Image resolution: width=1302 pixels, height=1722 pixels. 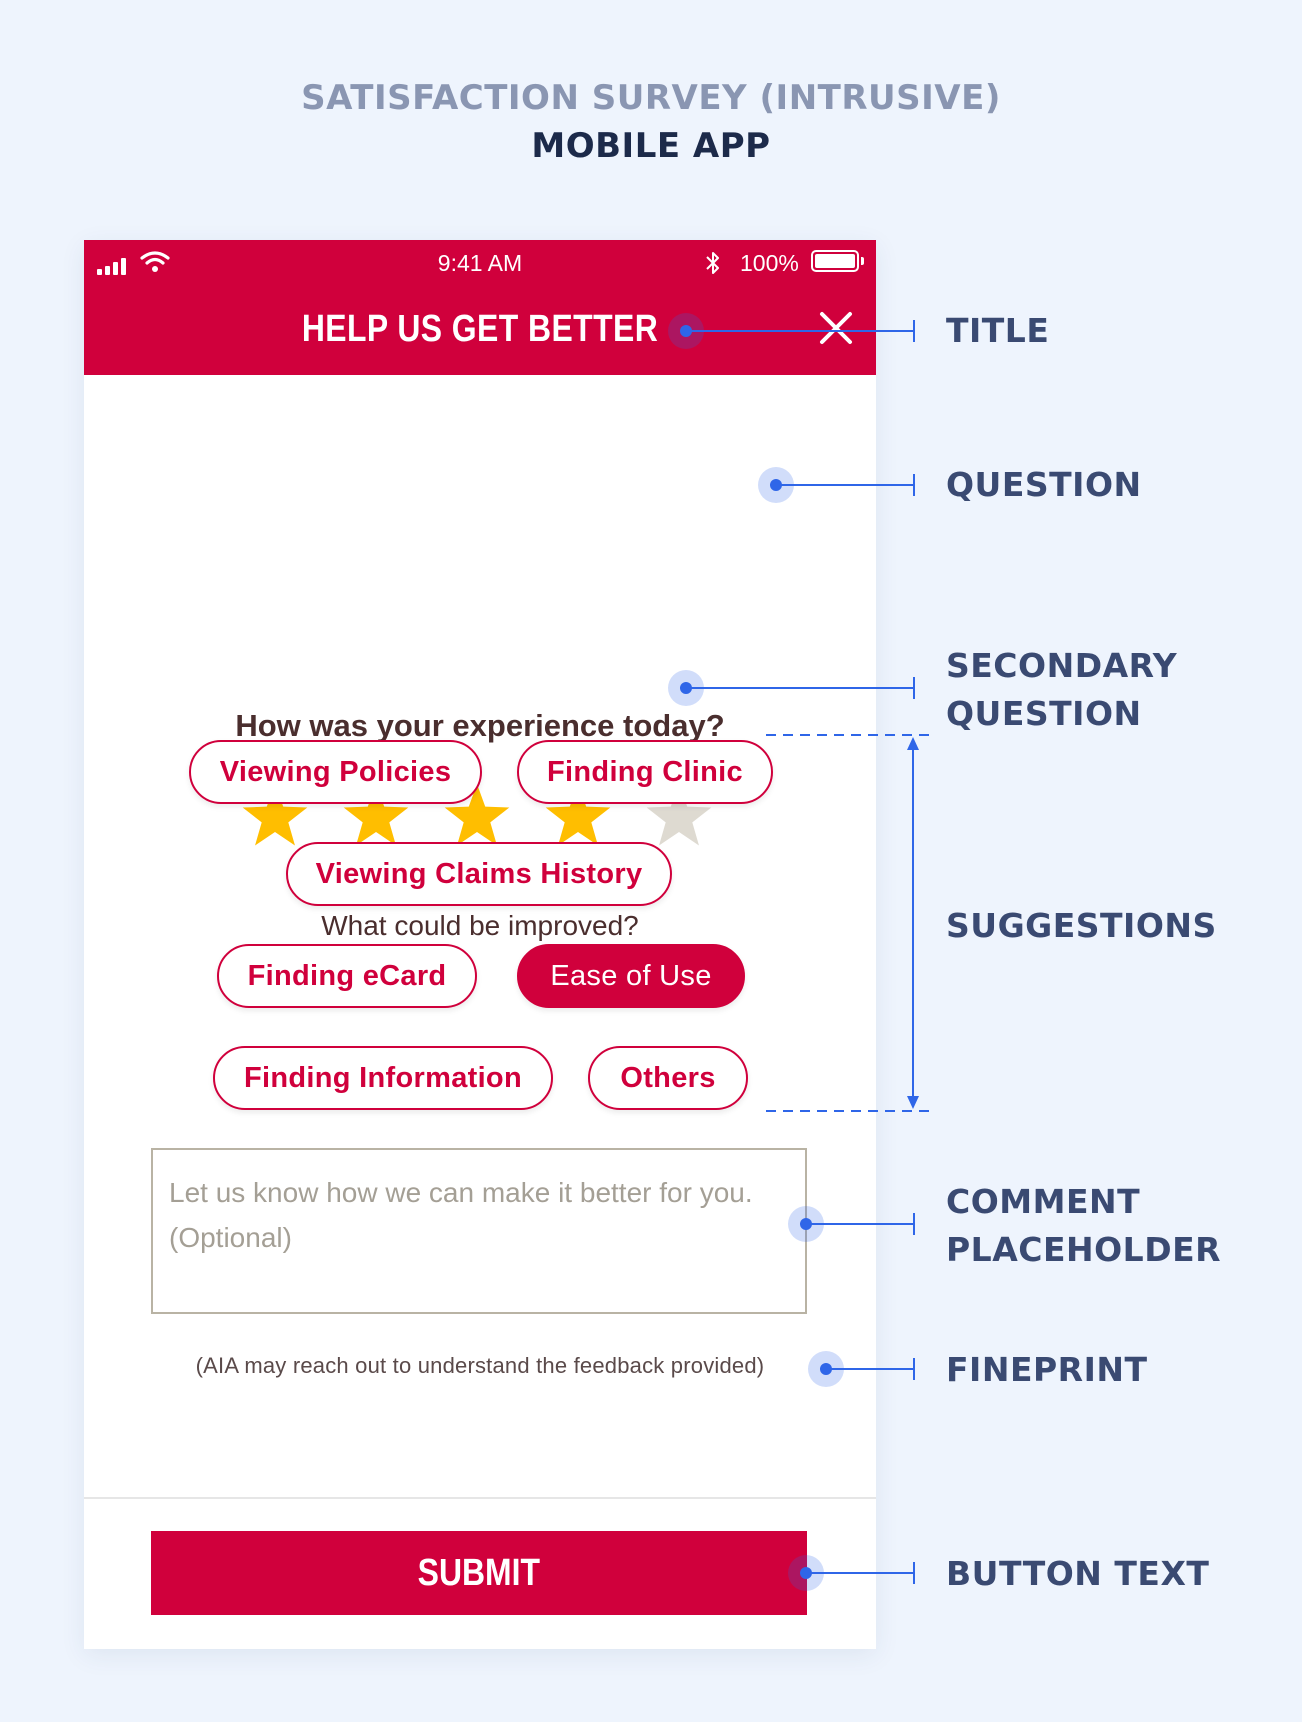 I want to click on annotation-label-button-text: BUTTON TEXT, so click(x=1078, y=1573).